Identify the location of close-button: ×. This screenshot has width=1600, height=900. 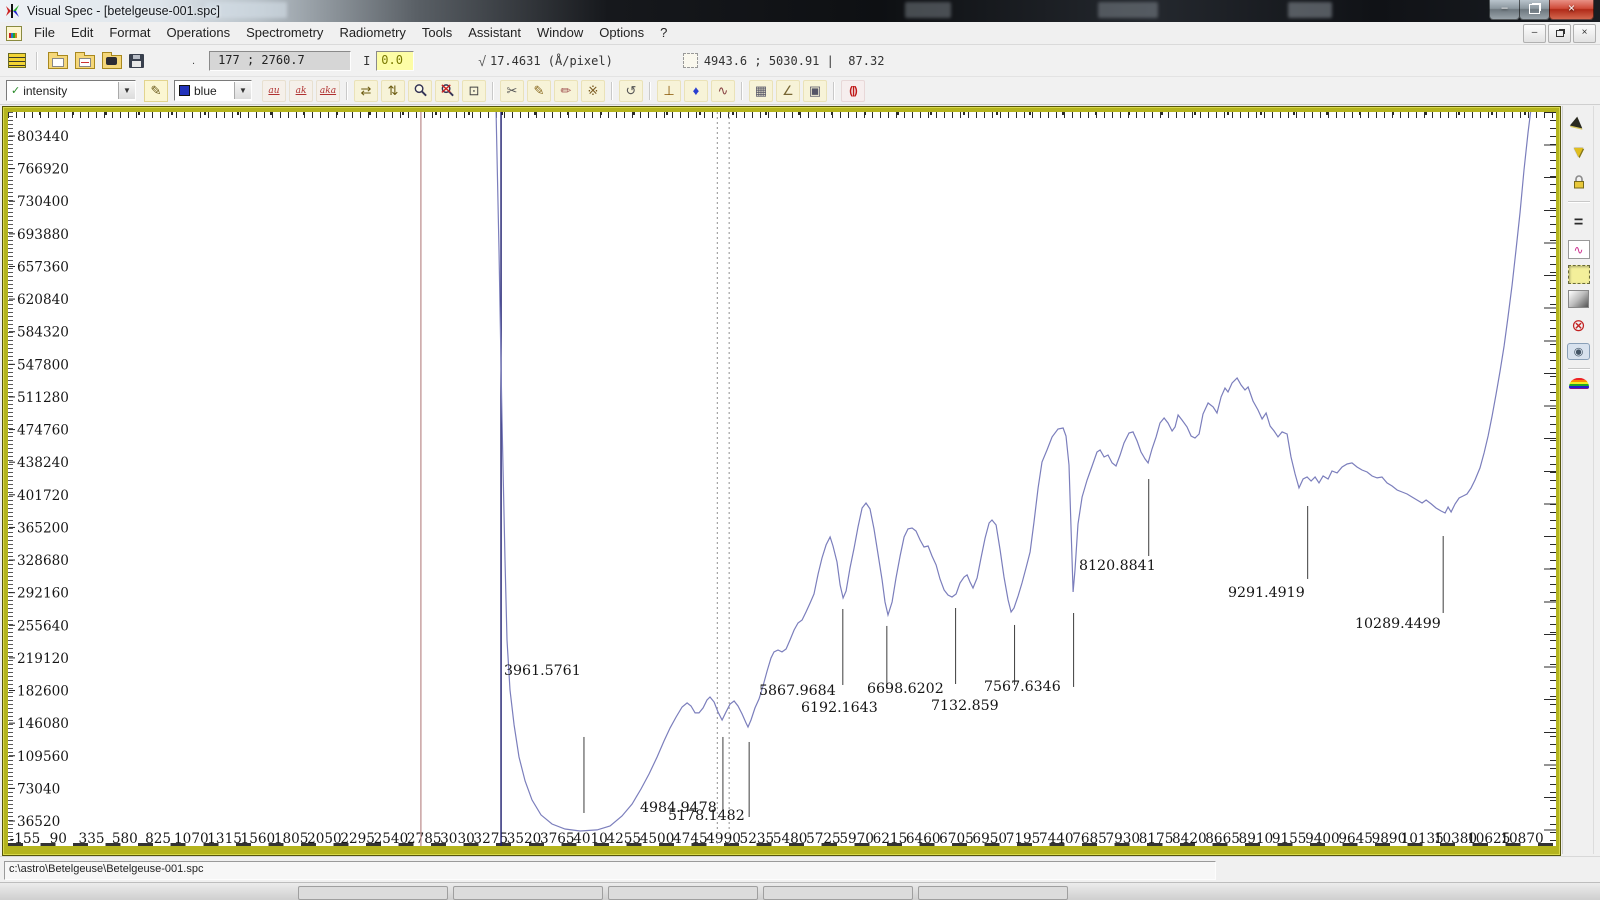
(1571, 10).